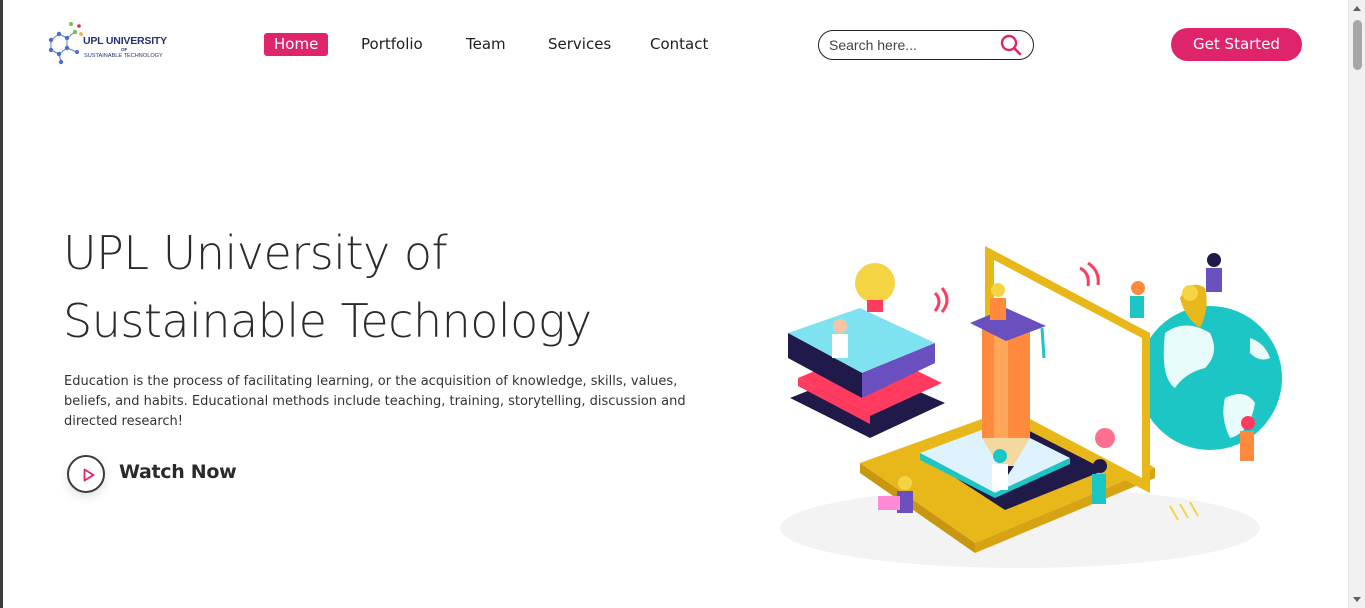 This screenshot has width=1365, height=608. I want to click on nav-services: Services, so click(579, 44).